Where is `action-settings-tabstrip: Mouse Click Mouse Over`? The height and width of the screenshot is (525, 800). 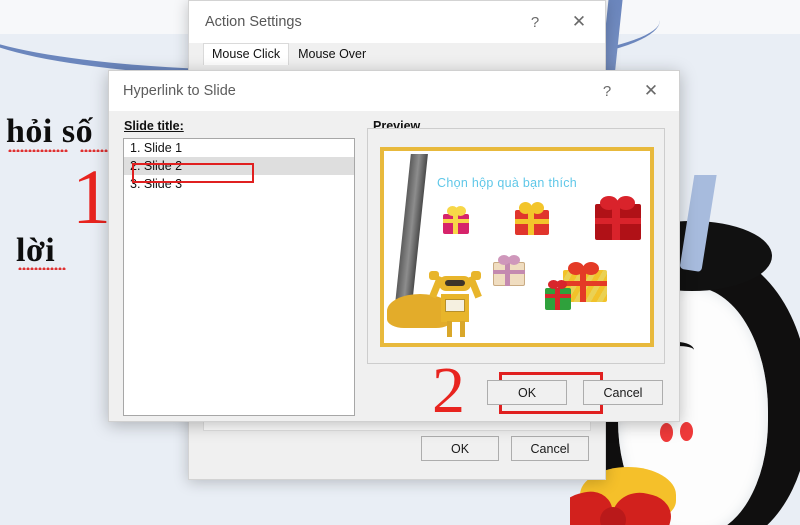 action-settings-tabstrip: Mouse Click Mouse Over is located at coordinates (397, 54).